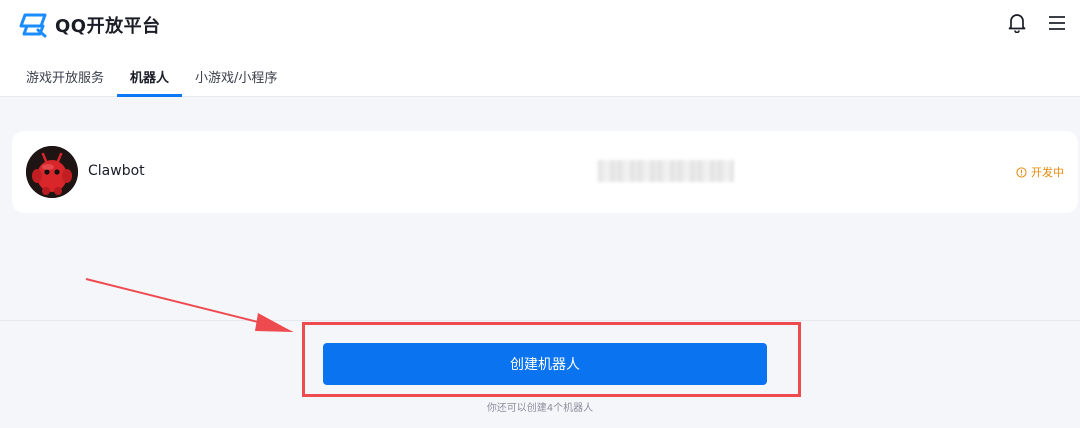  What do you see at coordinates (666, 171) in the screenshot?
I see `redacted-bot-id` at bounding box center [666, 171].